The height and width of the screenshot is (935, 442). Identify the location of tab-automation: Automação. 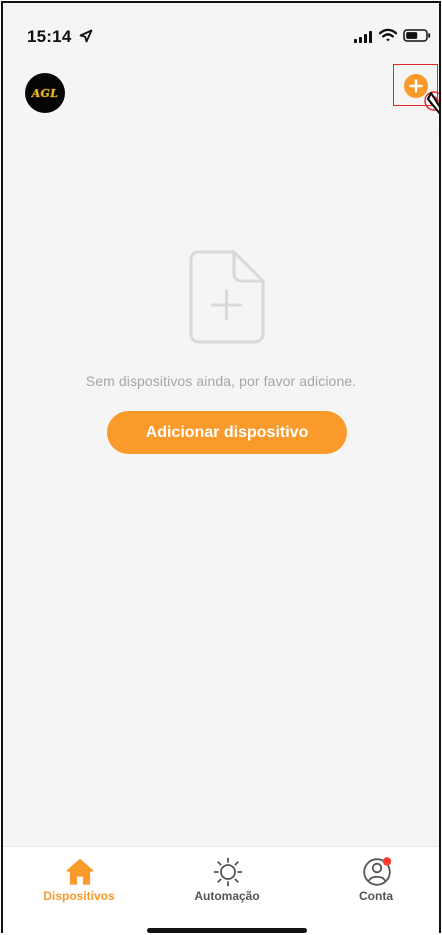
(227, 882).